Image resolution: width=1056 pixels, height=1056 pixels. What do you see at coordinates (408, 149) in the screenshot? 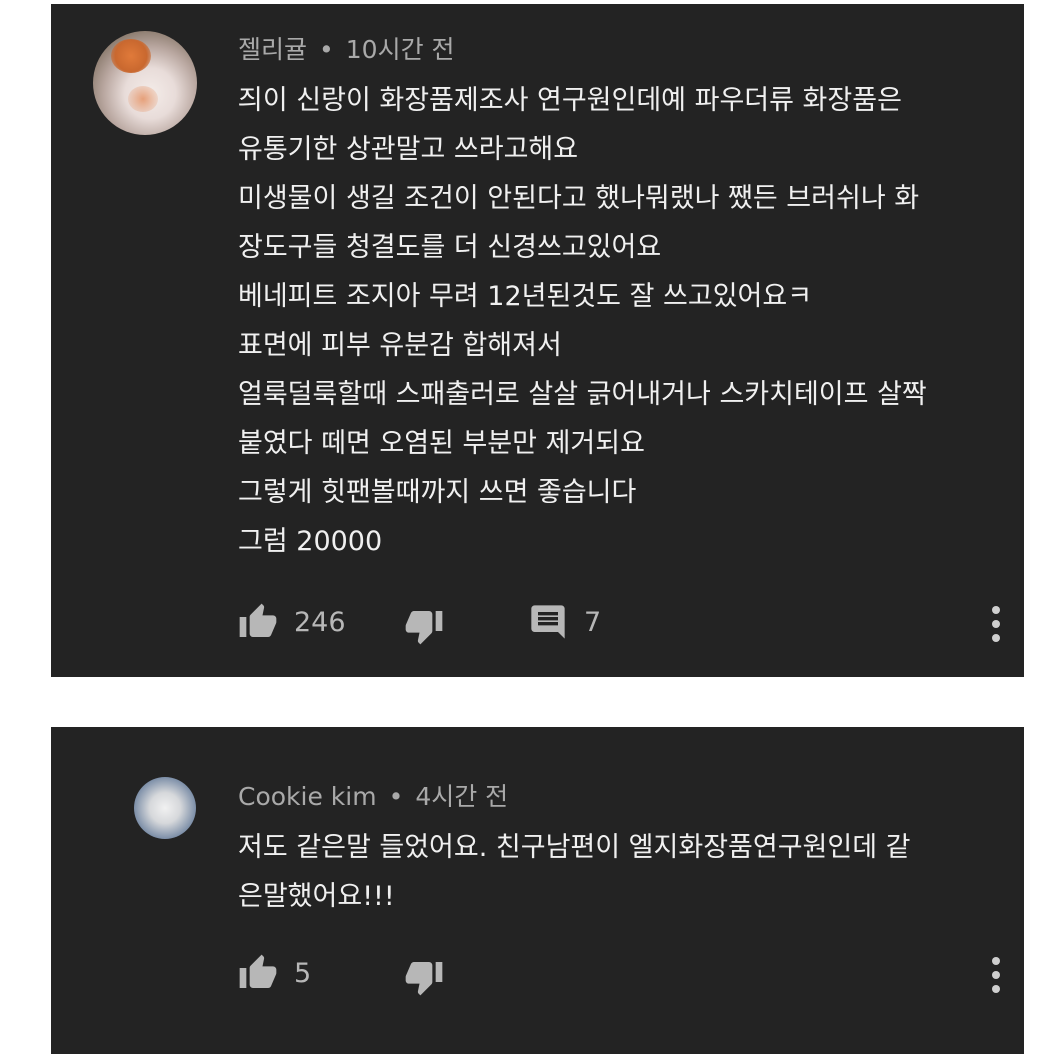
I see `comment-line: 유통기한 상관말고 쓰라고해요` at bounding box center [408, 149].